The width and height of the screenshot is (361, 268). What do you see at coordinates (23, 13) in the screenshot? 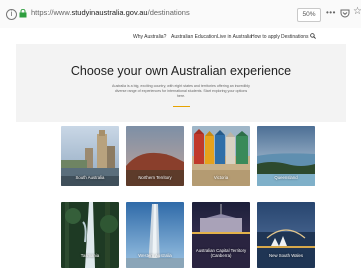
I see `lock-icon` at bounding box center [23, 13].